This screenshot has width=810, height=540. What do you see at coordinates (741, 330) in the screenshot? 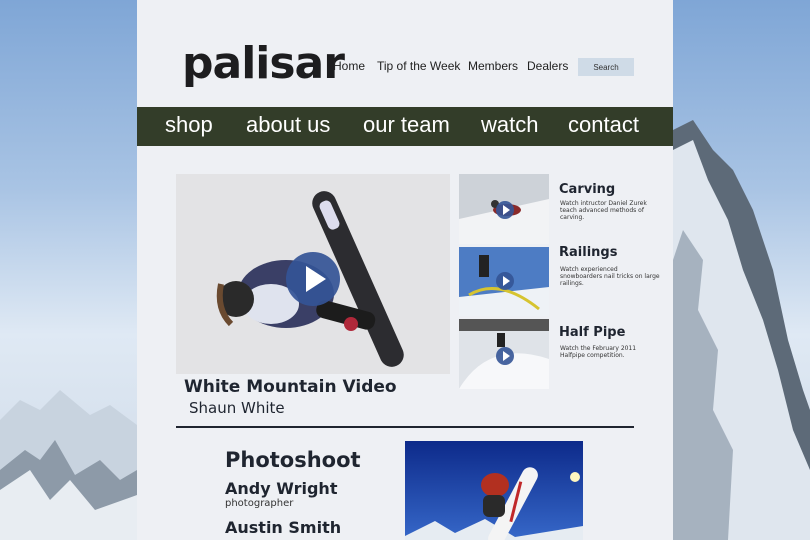
I see `mountain-right-image` at bounding box center [741, 330].